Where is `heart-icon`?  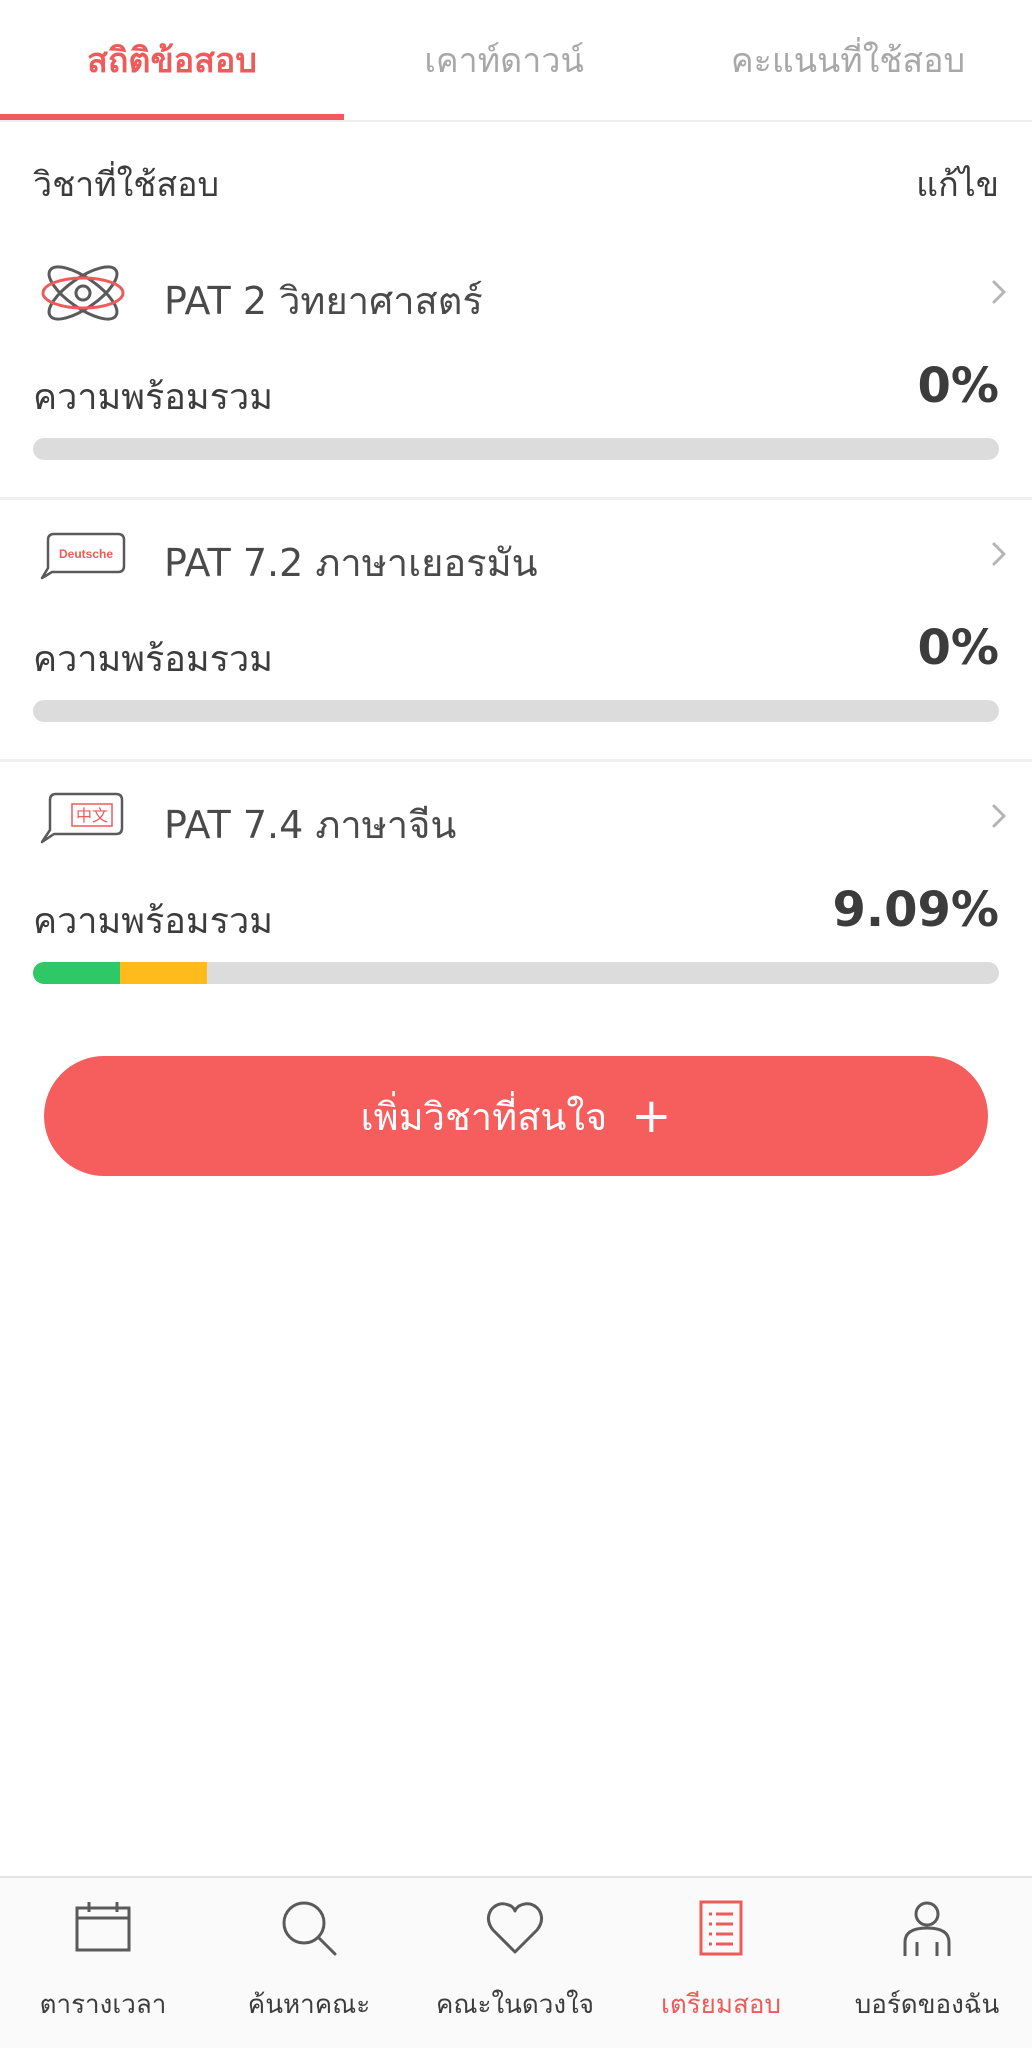 heart-icon is located at coordinates (515, 1928).